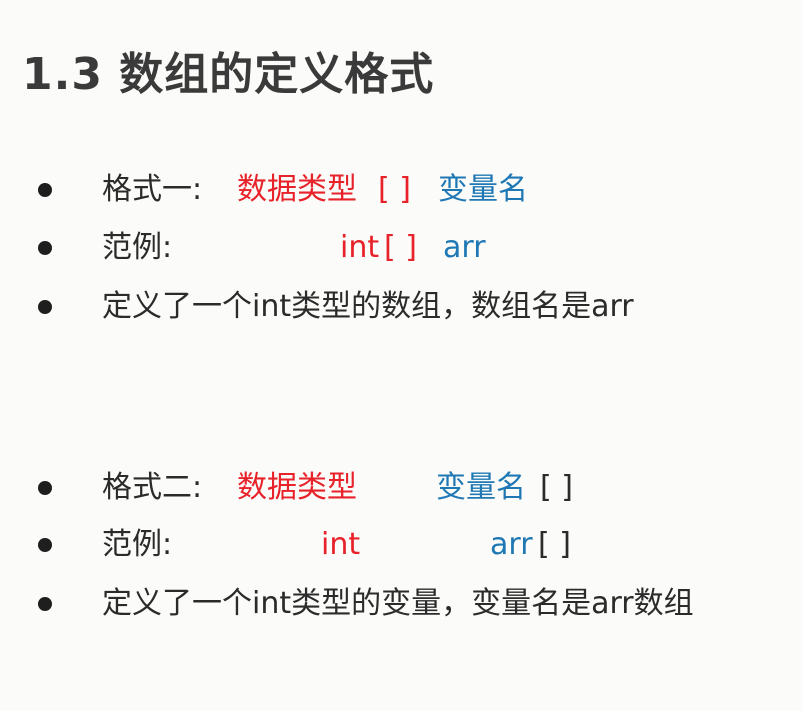 Image resolution: width=803 pixels, height=711 pixels. Describe the element at coordinates (228, 74) in the screenshot. I see `page-title: 1.3 数组的定义格式` at that location.